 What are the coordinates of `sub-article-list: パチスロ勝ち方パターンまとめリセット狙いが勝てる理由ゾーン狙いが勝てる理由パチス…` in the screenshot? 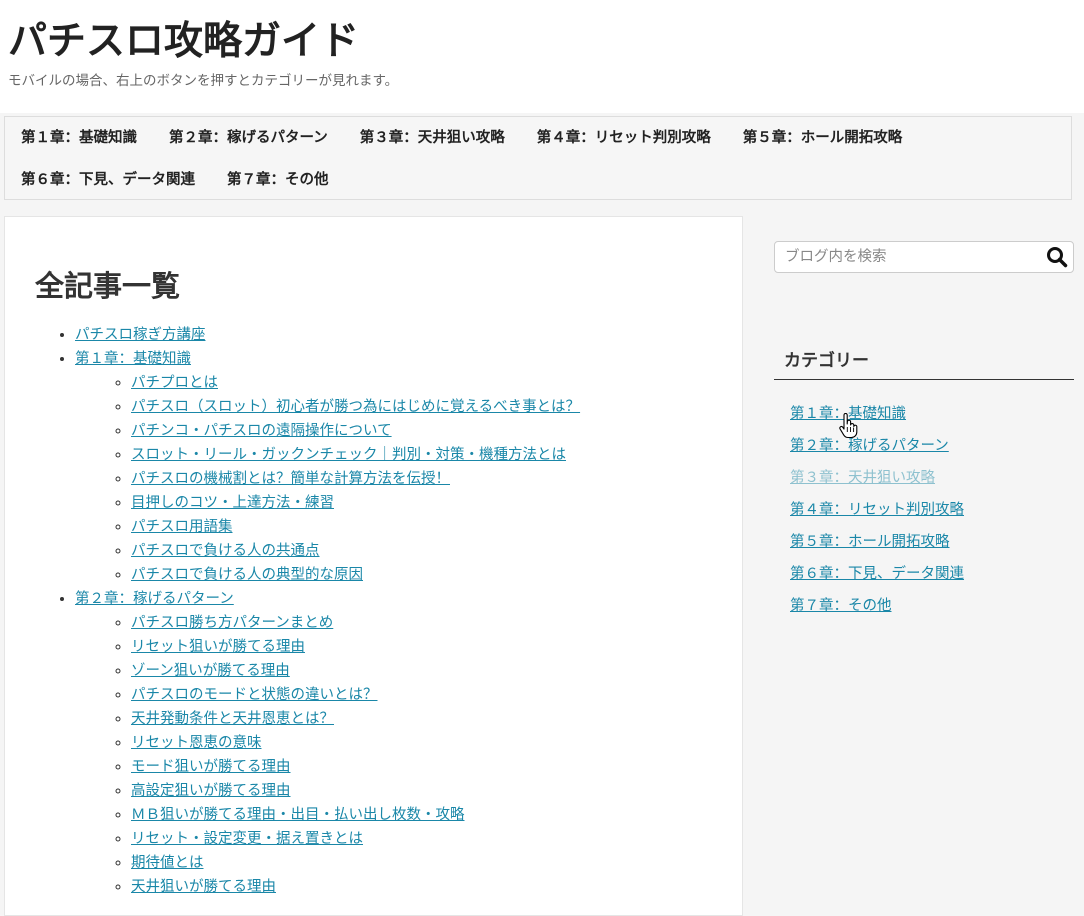 It's located at (327, 755).